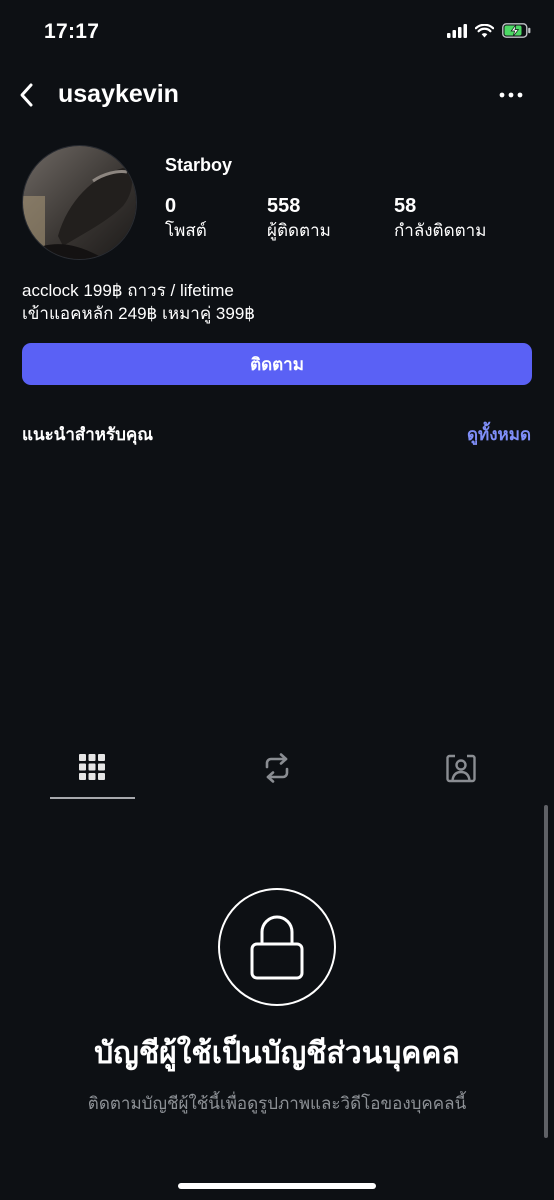  What do you see at coordinates (484, 33) in the screenshot?
I see `wifi-icon` at bounding box center [484, 33].